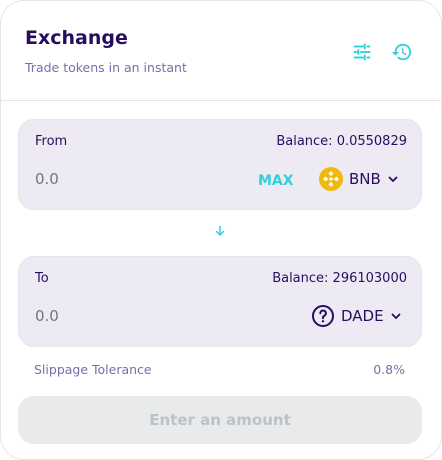 The image size is (442, 460). Describe the element at coordinates (105, 179) in the screenshot. I see `from-amount-input` at that location.